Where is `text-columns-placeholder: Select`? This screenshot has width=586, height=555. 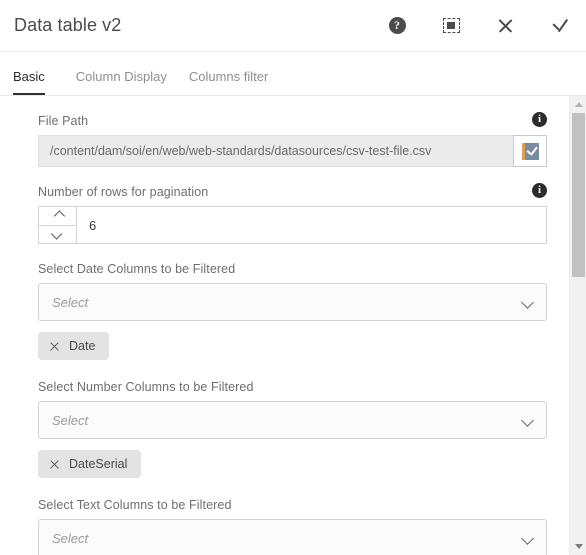 text-columns-placeholder: Select is located at coordinates (70, 538).